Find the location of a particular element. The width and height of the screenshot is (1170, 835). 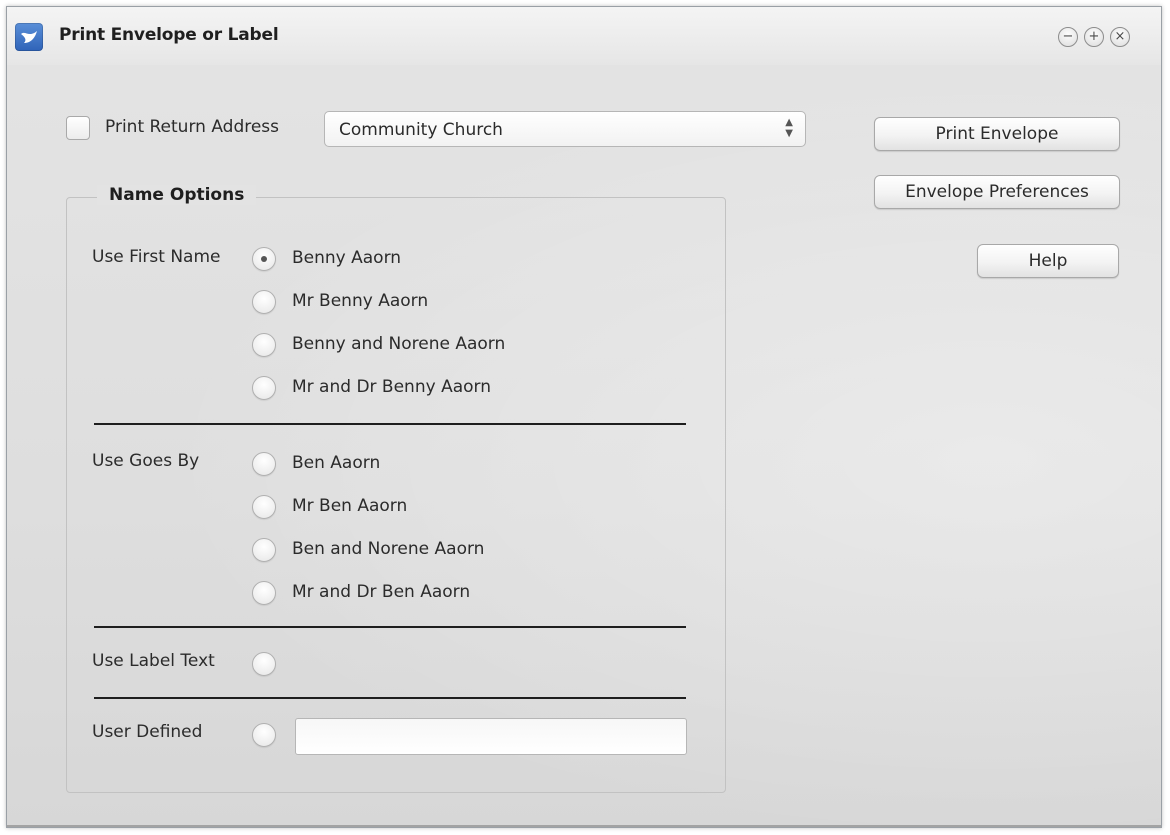

goes-by-option-2-label: Mr Ben Aaorn is located at coordinates (350, 506).